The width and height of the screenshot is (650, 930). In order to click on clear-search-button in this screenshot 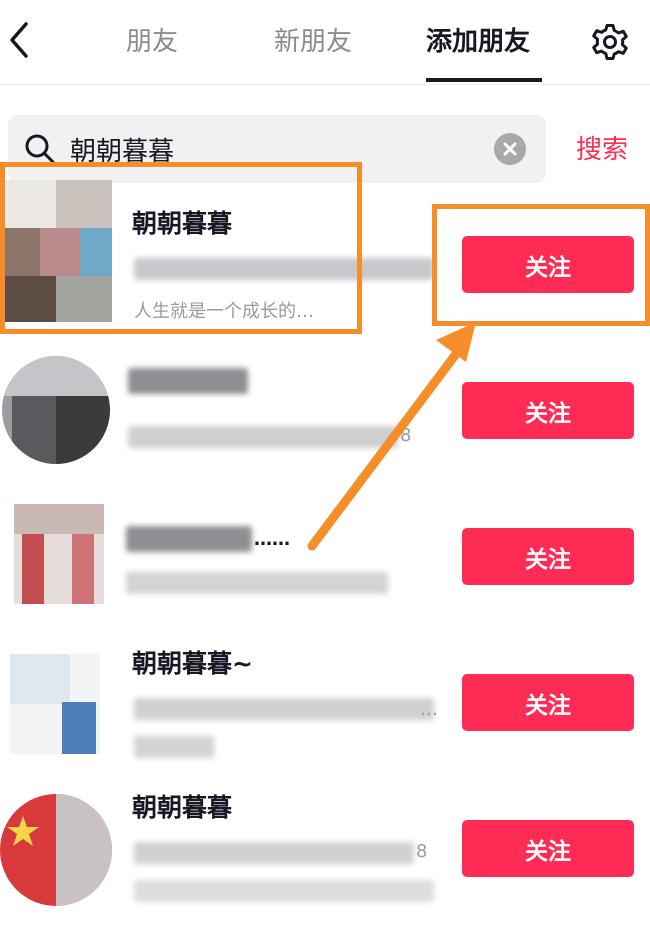, I will do `click(510, 149)`.